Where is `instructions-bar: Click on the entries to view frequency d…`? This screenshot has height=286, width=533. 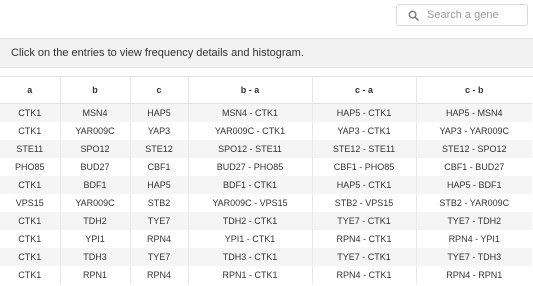
instructions-bar: Click on the entries to view frequency d… is located at coordinates (266, 53).